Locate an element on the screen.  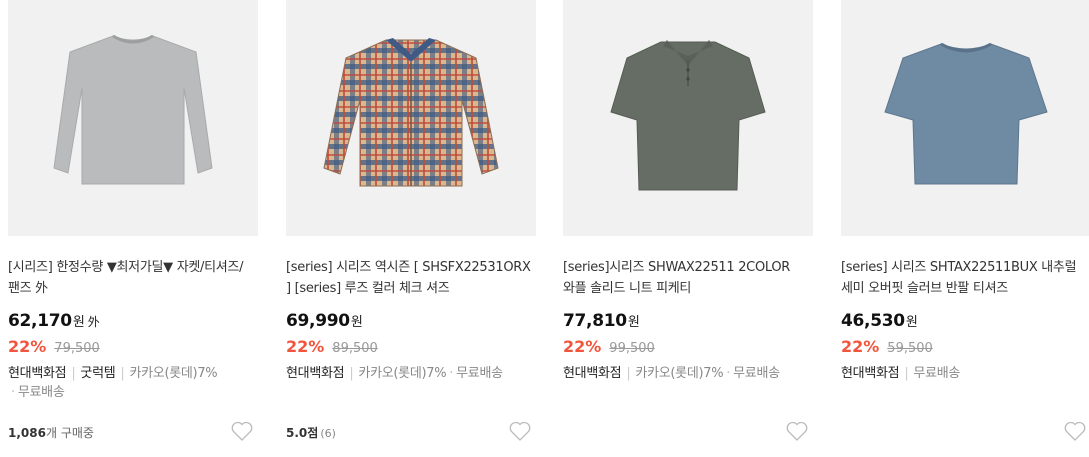
discount-row: 22% 99,500 is located at coordinates (609, 346).